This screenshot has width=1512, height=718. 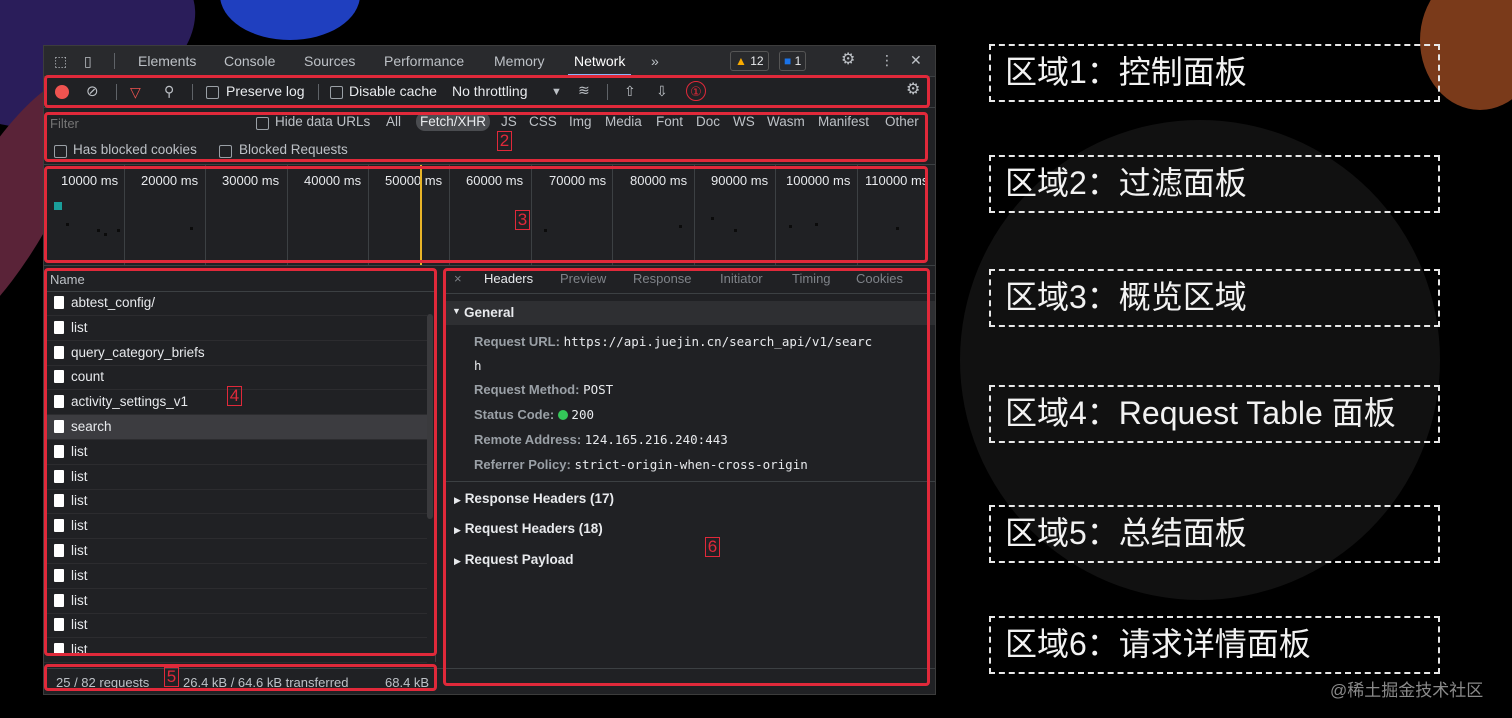 I want to click on more-options-icon: ⋮, so click(x=887, y=60).